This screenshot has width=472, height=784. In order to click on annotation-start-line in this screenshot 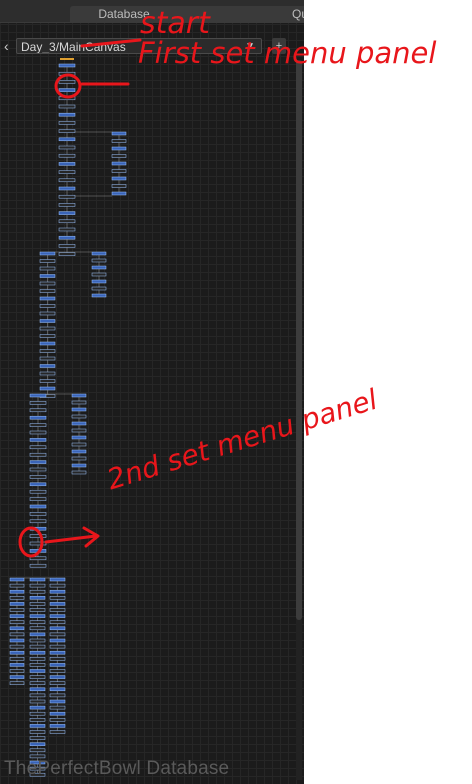, I will do `click(111, 43)`.